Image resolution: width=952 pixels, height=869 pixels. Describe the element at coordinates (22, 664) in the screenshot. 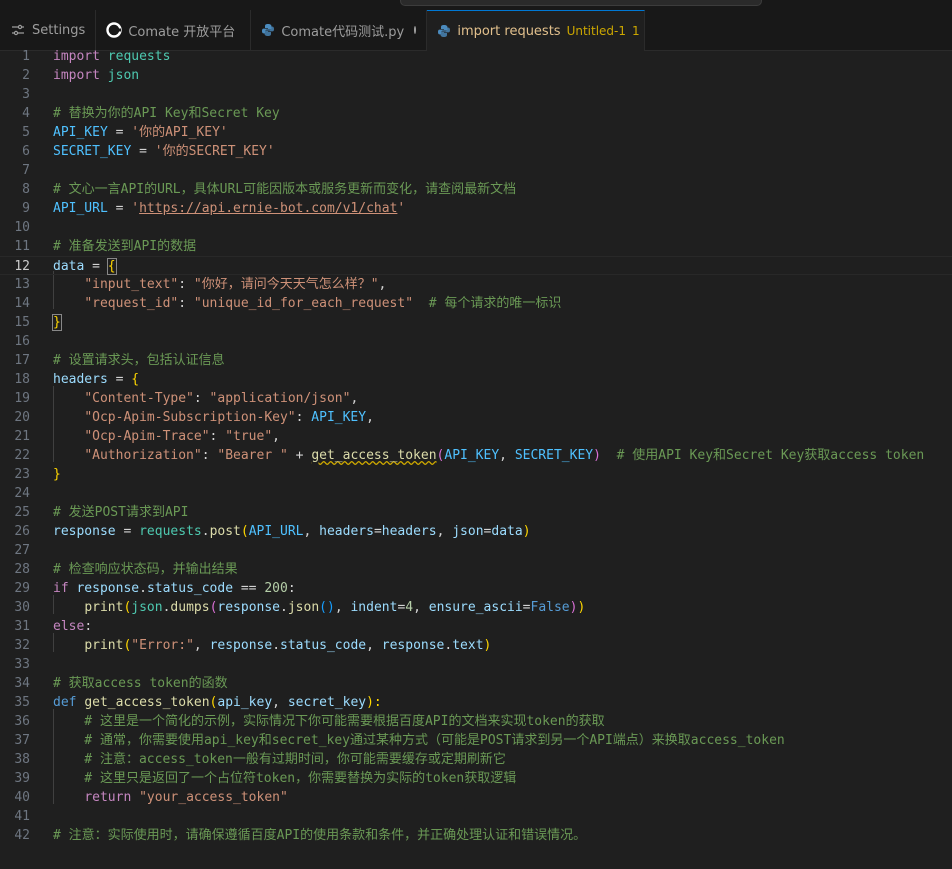

I see `line-number: 33` at that location.